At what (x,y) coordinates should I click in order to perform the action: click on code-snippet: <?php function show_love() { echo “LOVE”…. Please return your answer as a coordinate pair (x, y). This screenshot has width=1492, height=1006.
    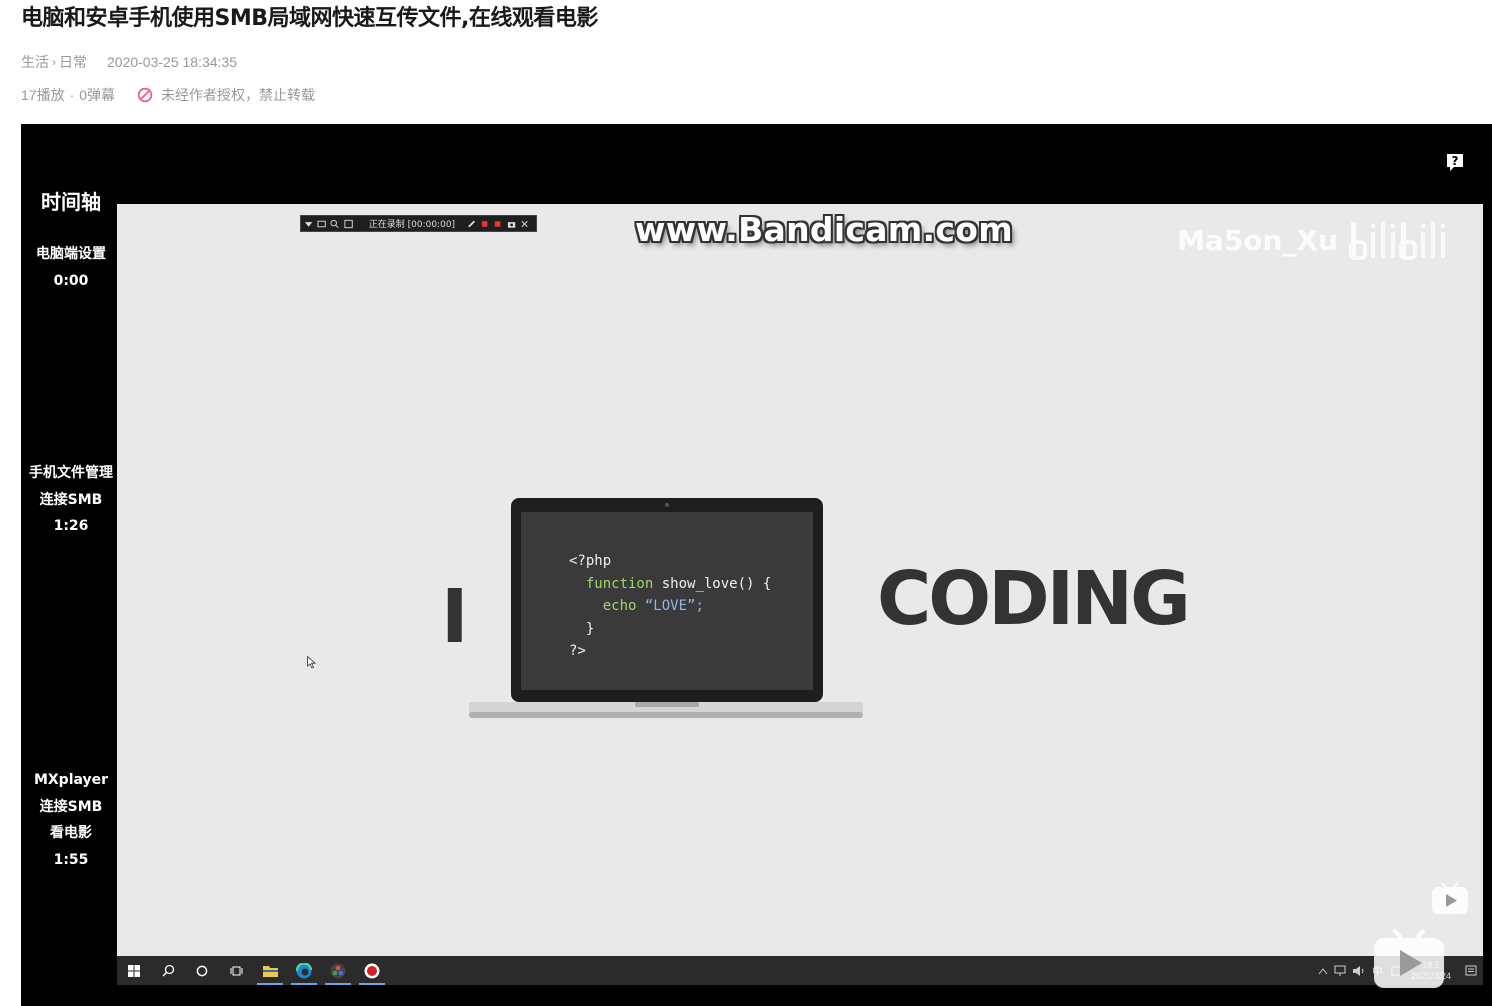
    Looking at the image, I should click on (670, 606).